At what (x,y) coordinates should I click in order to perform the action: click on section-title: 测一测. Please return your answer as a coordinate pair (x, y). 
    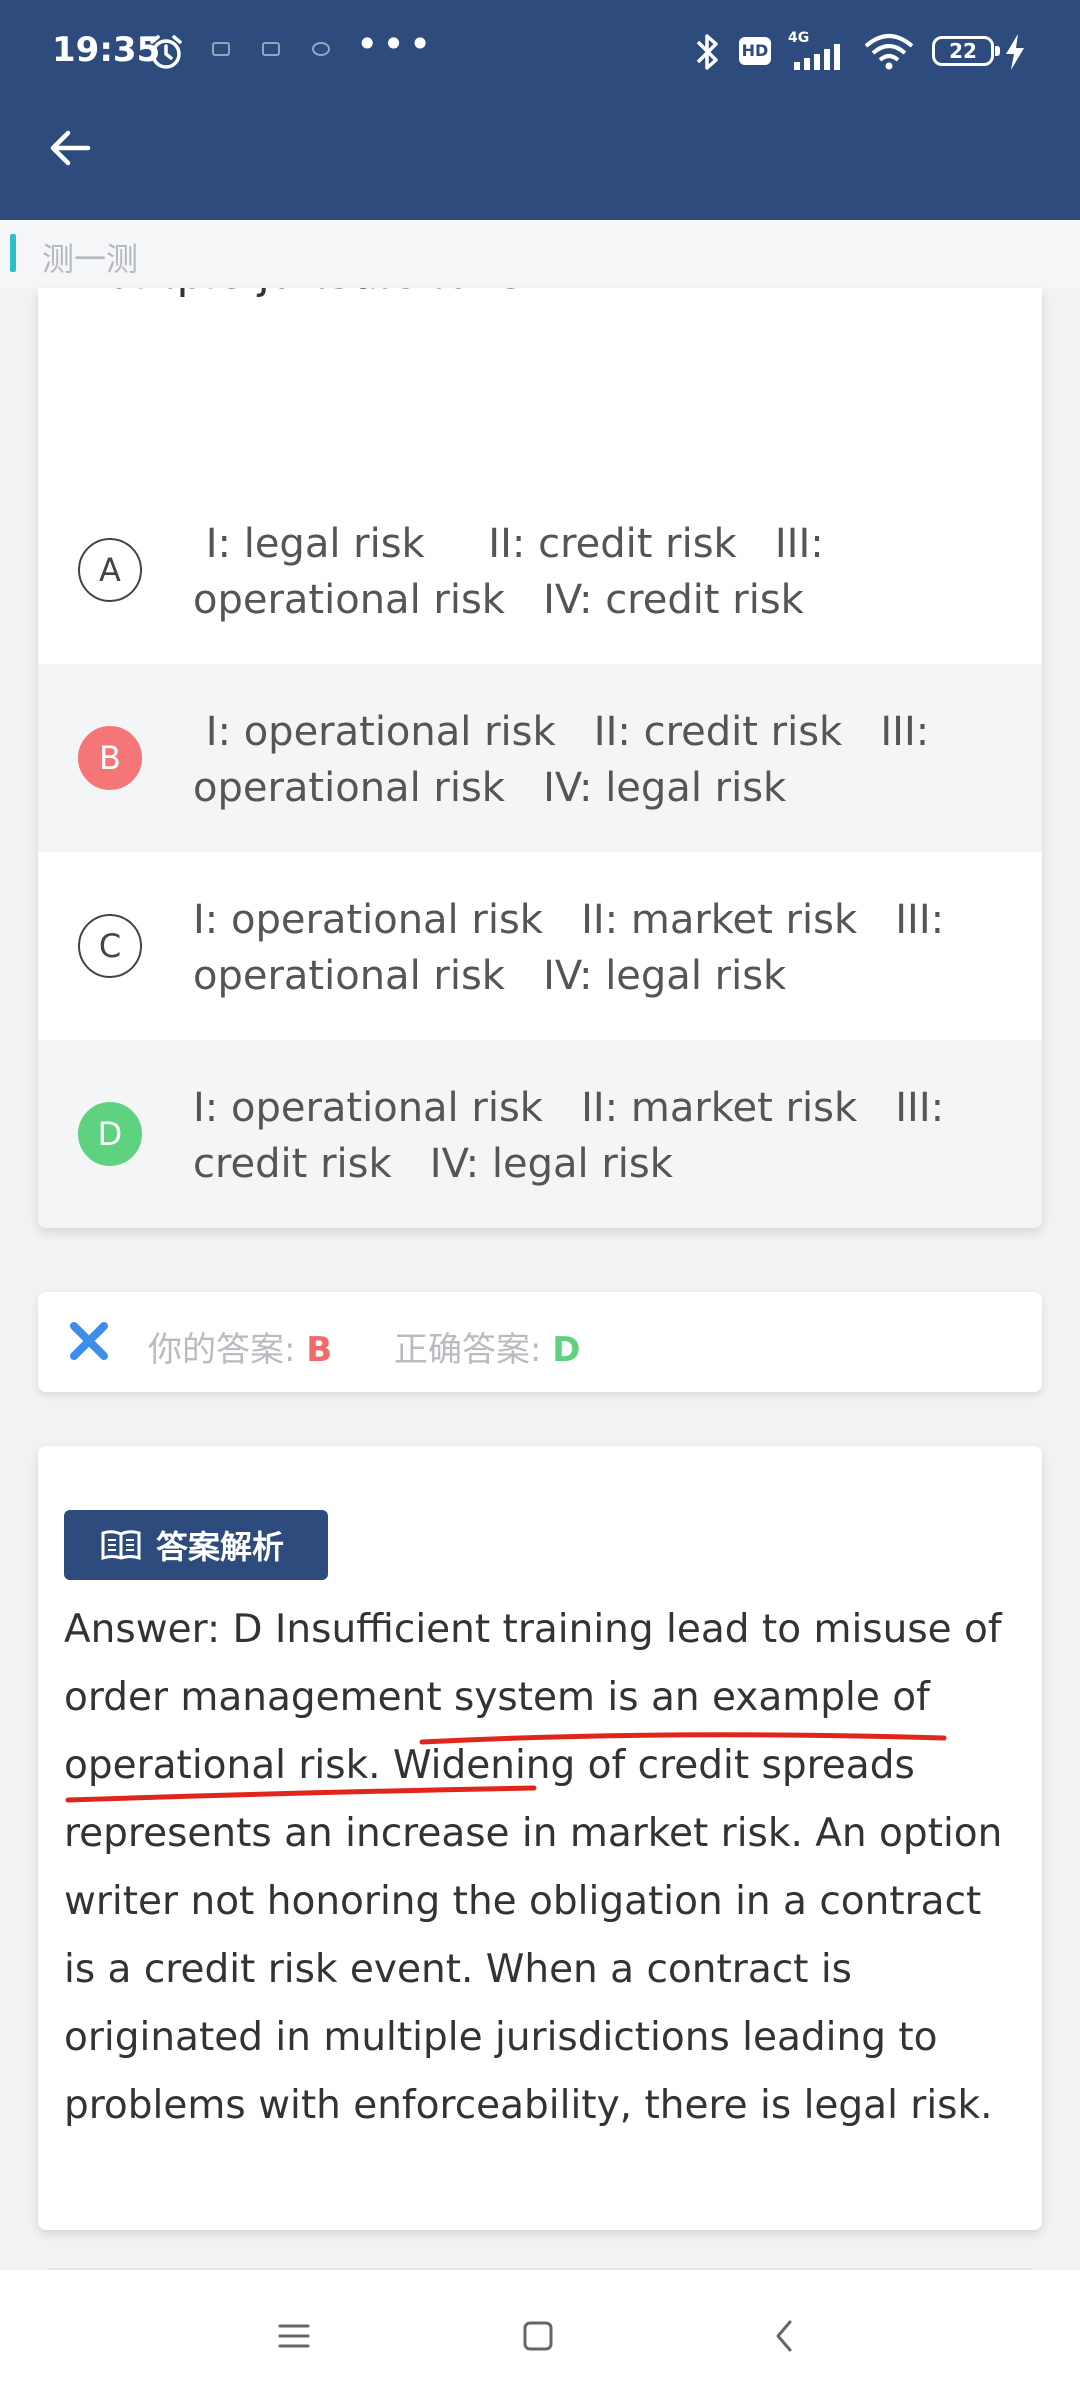
    Looking at the image, I should click on (90, 259).